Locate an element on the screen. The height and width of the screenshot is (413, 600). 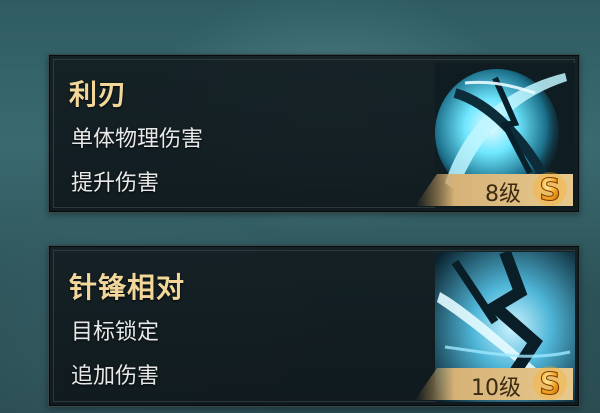
level-label: 8级 is located at coordinates (503, 194).